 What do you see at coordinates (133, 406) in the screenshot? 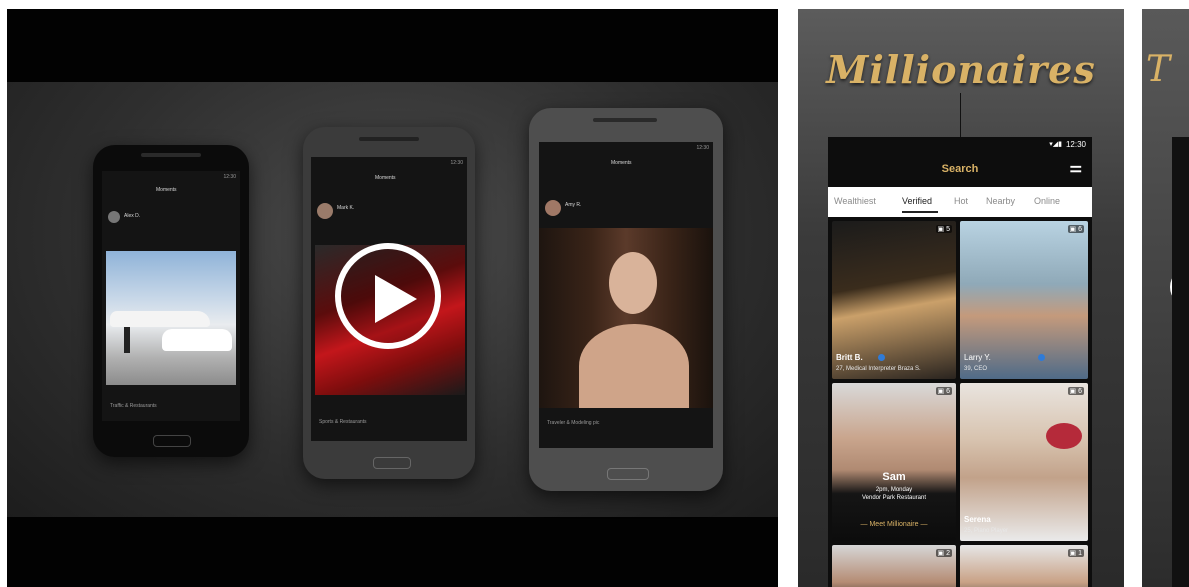
I see `post-caption: Traffic & Restaurants` at bounding box center [133, 406].